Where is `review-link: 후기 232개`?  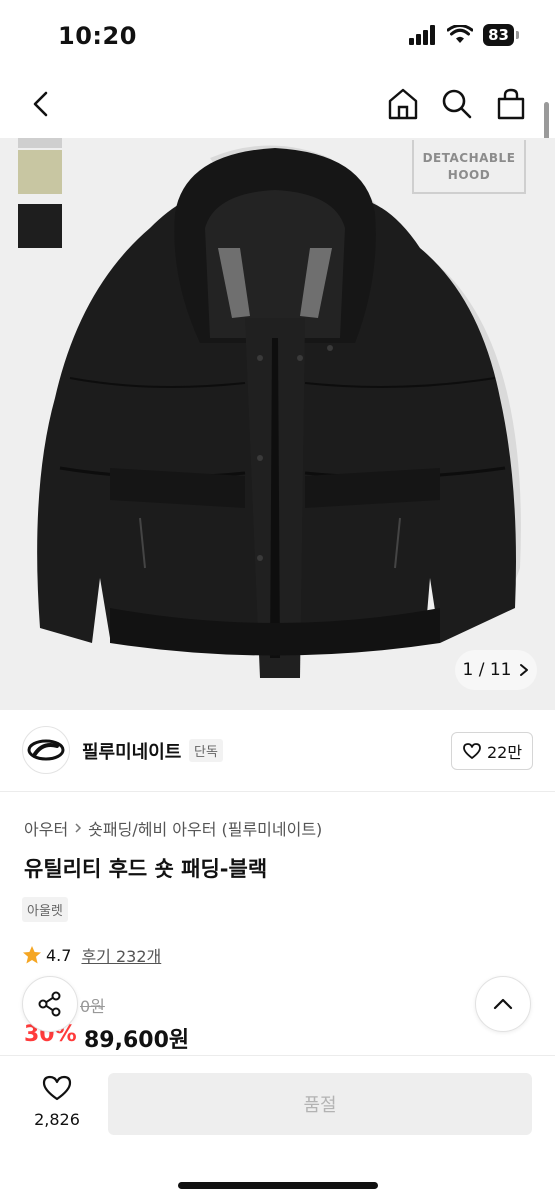
review-link: 후기 232개 is located at coordinates (121, 955).